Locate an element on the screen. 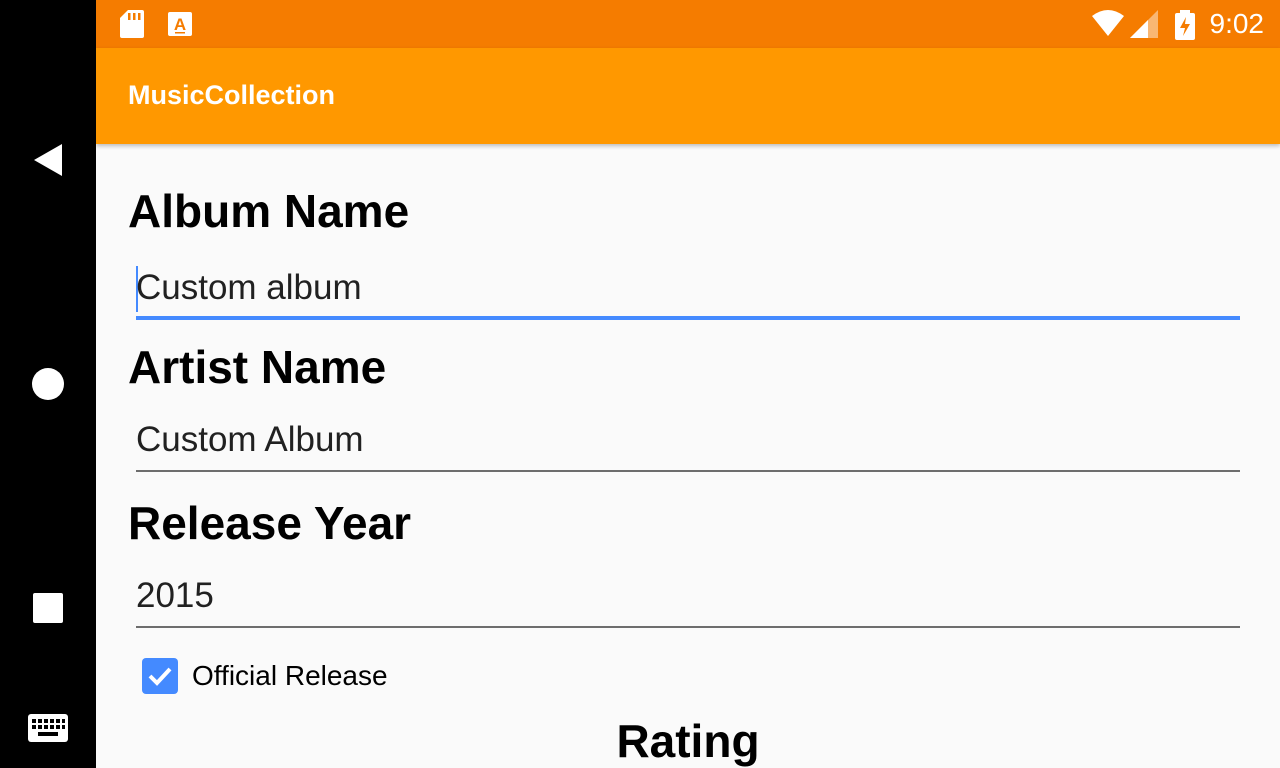 The width and height of the screenshot is (1280, 768). album-name-field is located at coordinates (688, 291).